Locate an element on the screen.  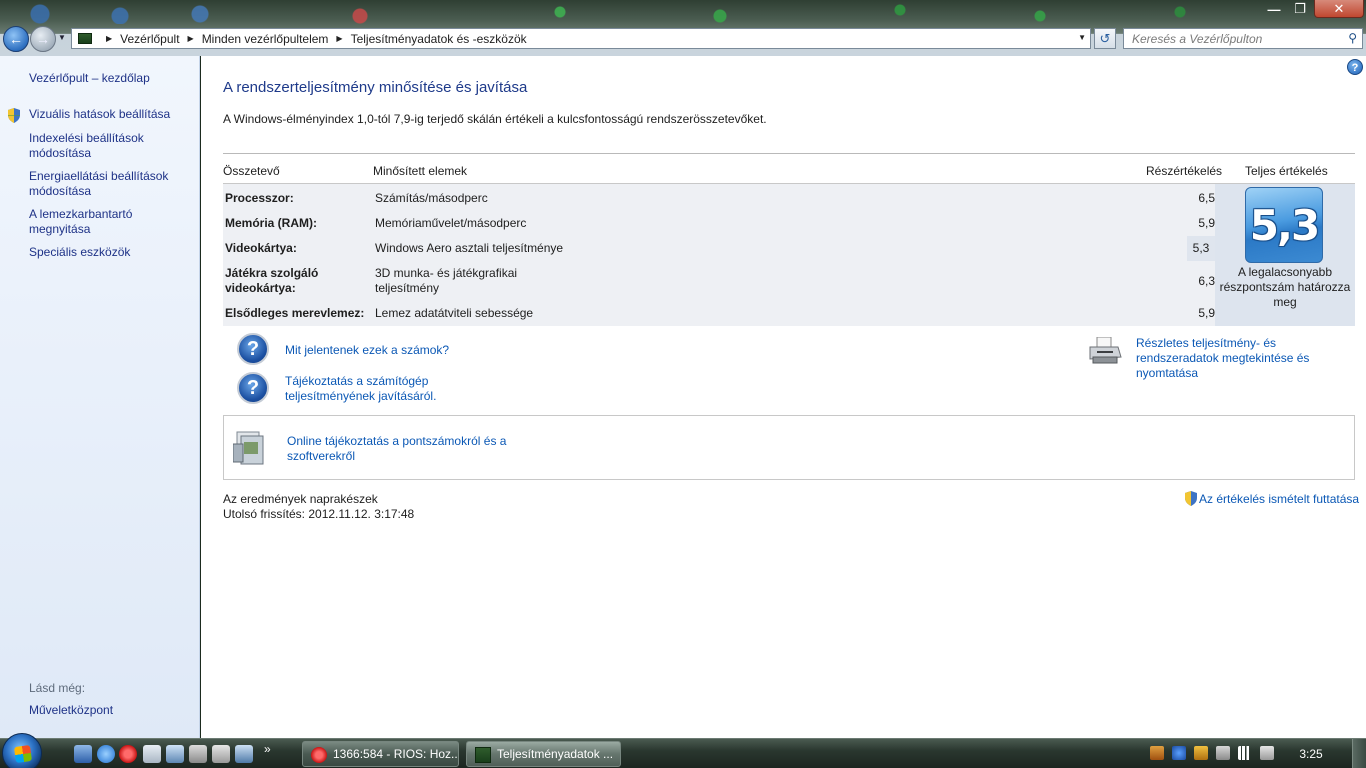
sidebar-item-action-center: Műveletközpont is located at coordinates (71, 710).